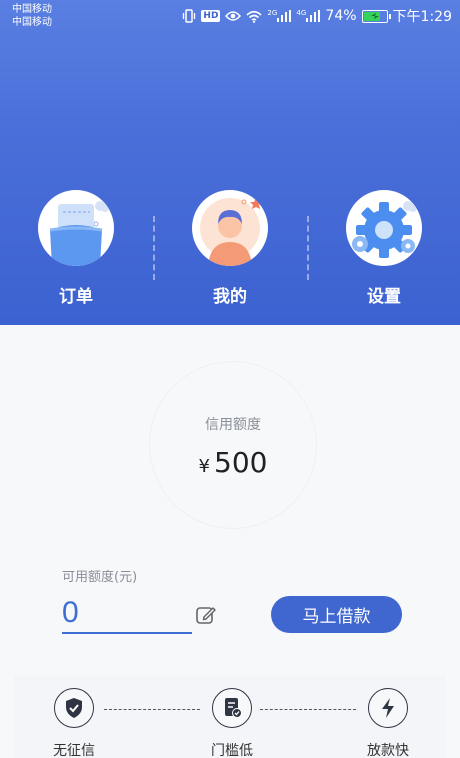 The height and width of the screenshot is (758, 460). What do you see at coordinates (230, 228) in the screenshot?
I see `profile-avatar-icon` at bounding box center [230, 228].